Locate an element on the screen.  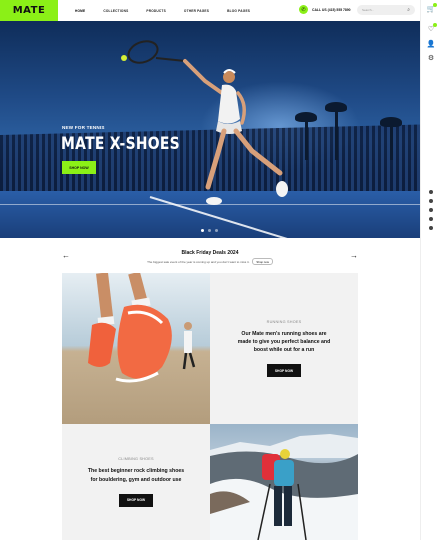
slider-dots is located at coordinates (209, 230).